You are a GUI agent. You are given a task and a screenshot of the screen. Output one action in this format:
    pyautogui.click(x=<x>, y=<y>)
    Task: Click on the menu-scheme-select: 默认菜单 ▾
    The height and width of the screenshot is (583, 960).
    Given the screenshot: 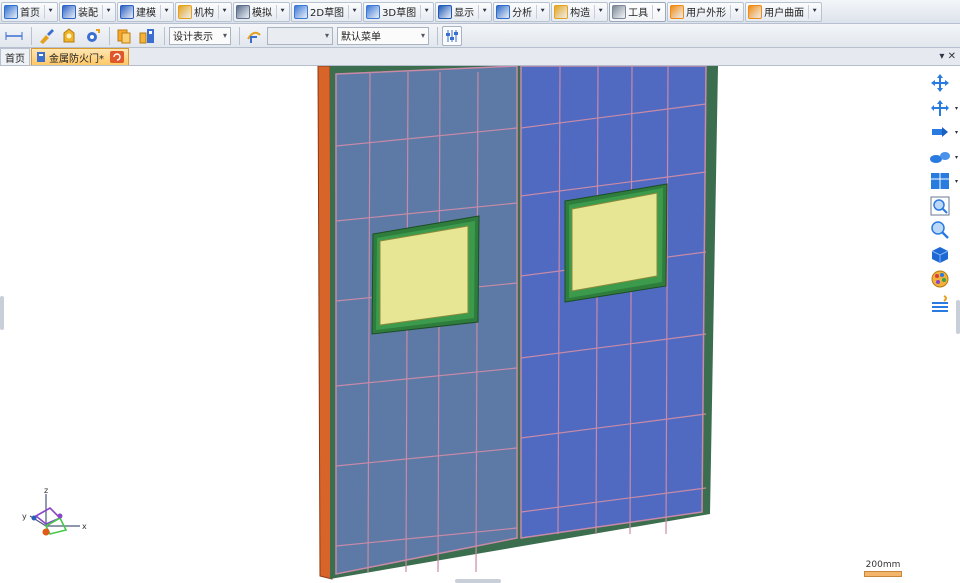 What is the action you would take?
    pyautogui.click(x=383, y=35)
    